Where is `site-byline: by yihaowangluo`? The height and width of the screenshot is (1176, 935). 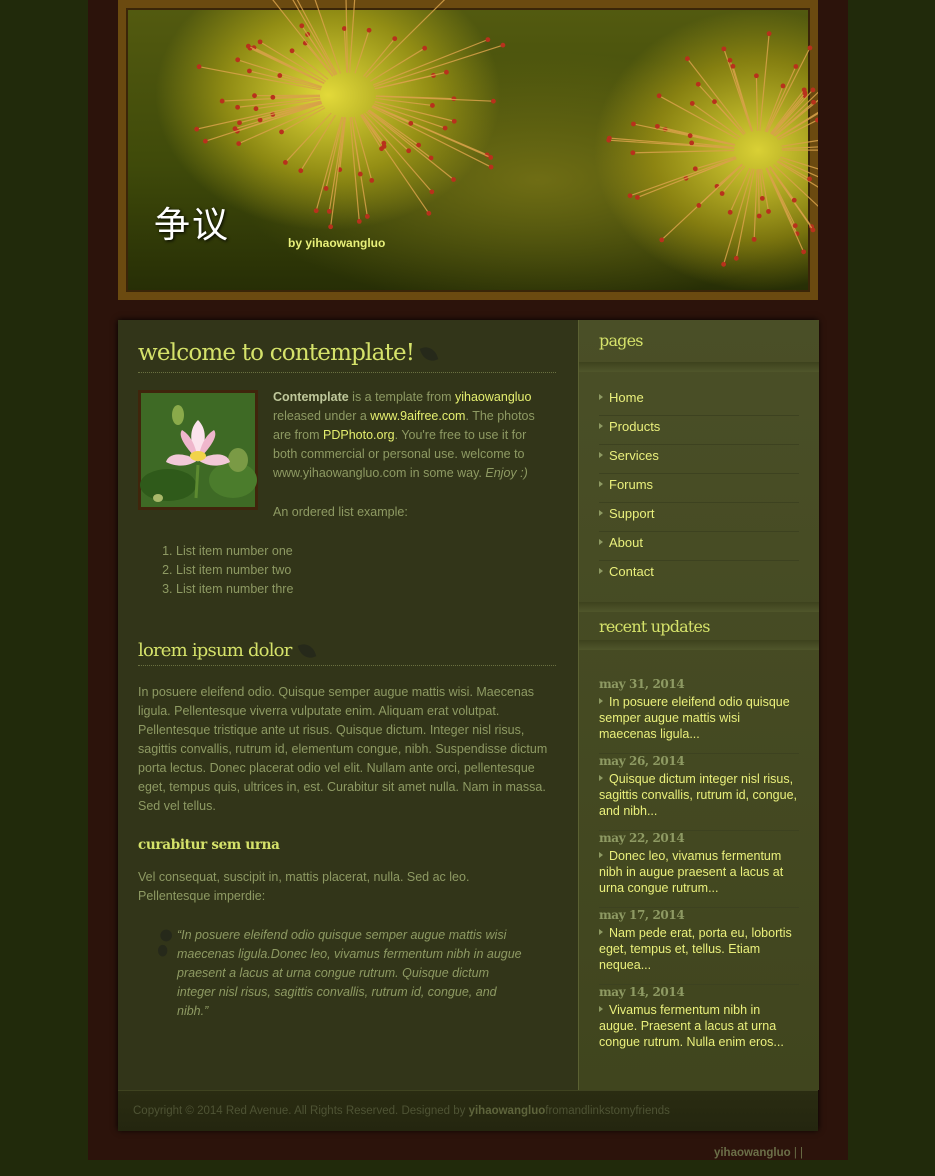 site-byline: by yihaowangluo is located at coordinates (337, 243).